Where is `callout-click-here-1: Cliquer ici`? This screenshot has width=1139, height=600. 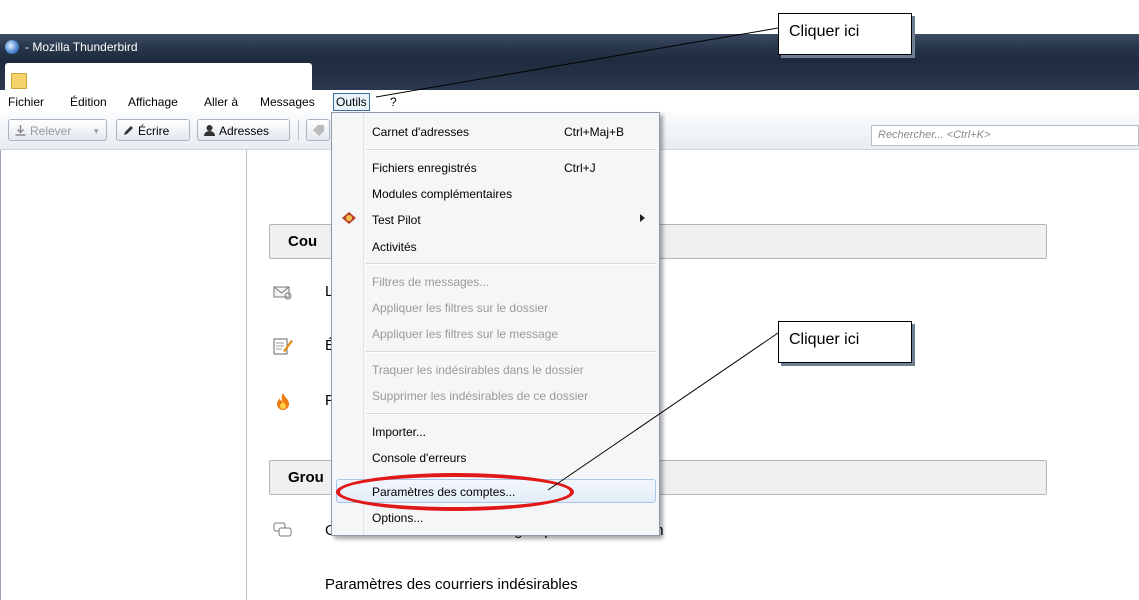
callout-click-here-1: Cliquer ici is located at coordinates (845, 34).